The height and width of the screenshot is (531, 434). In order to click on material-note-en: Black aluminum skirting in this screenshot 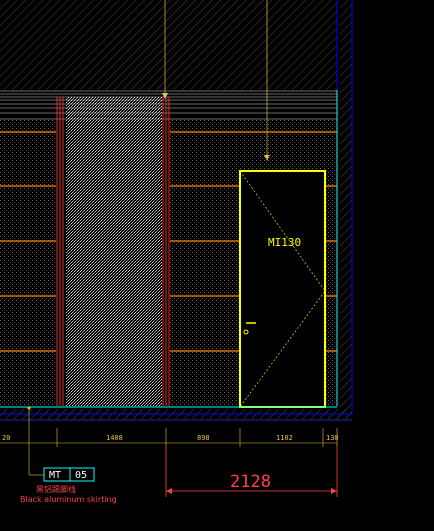, I will do `click(68, 499)`.